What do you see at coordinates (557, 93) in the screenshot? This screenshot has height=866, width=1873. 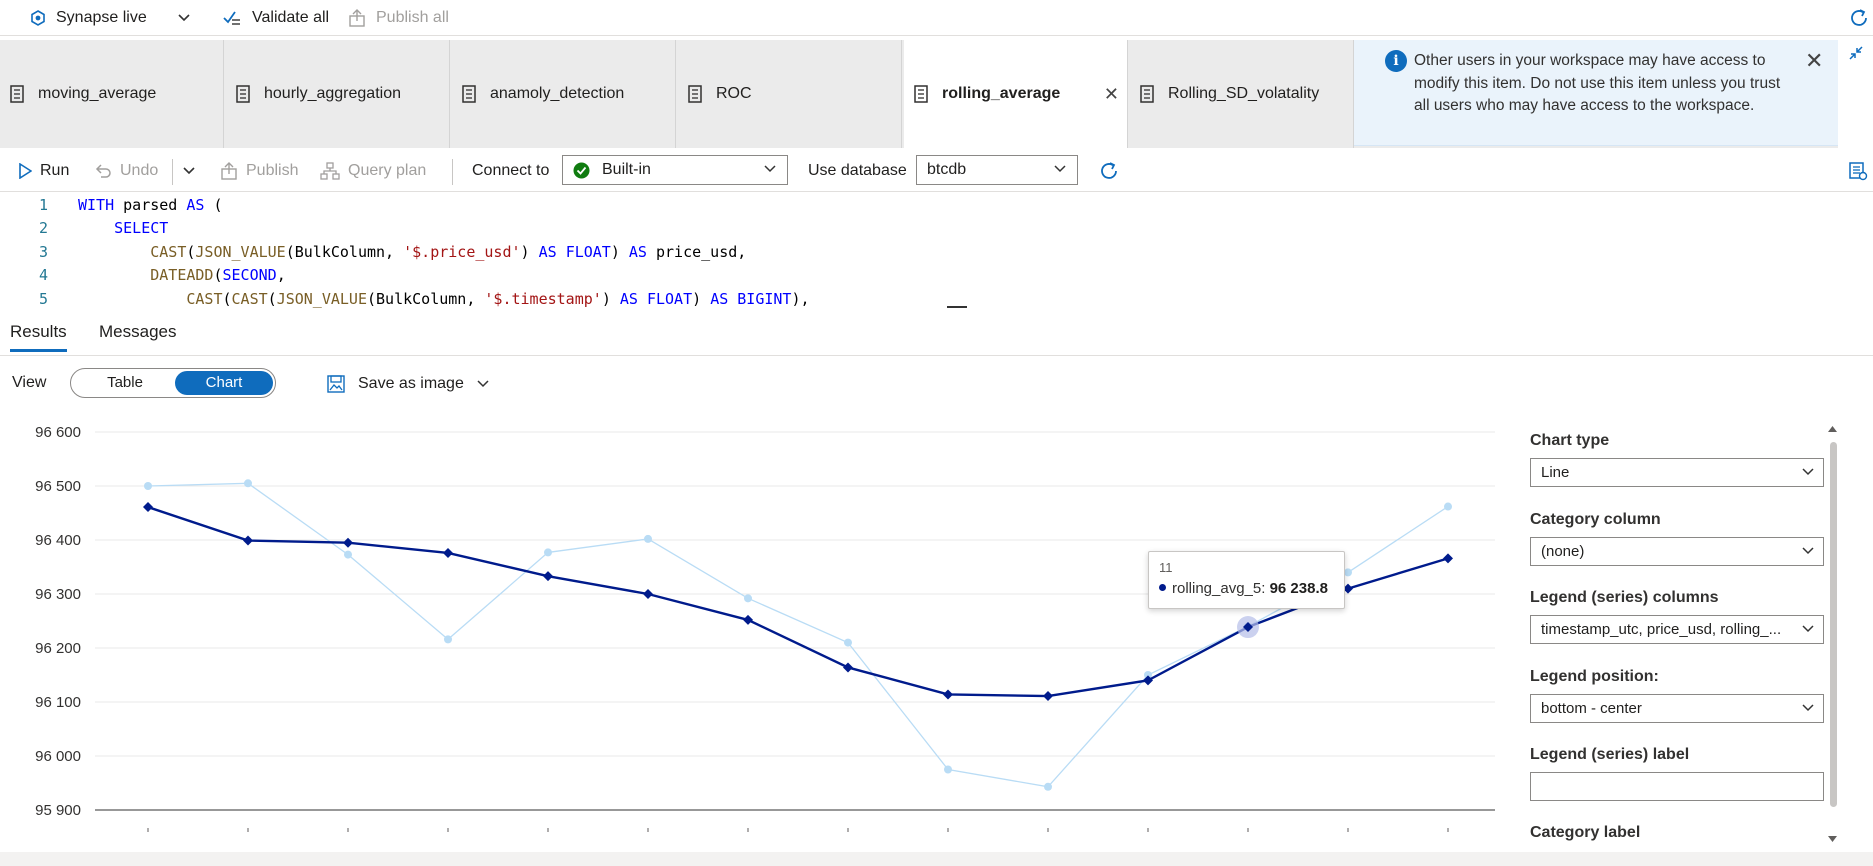 I see `tab-label: anamoly_detection` at bounding box center [557, 93].